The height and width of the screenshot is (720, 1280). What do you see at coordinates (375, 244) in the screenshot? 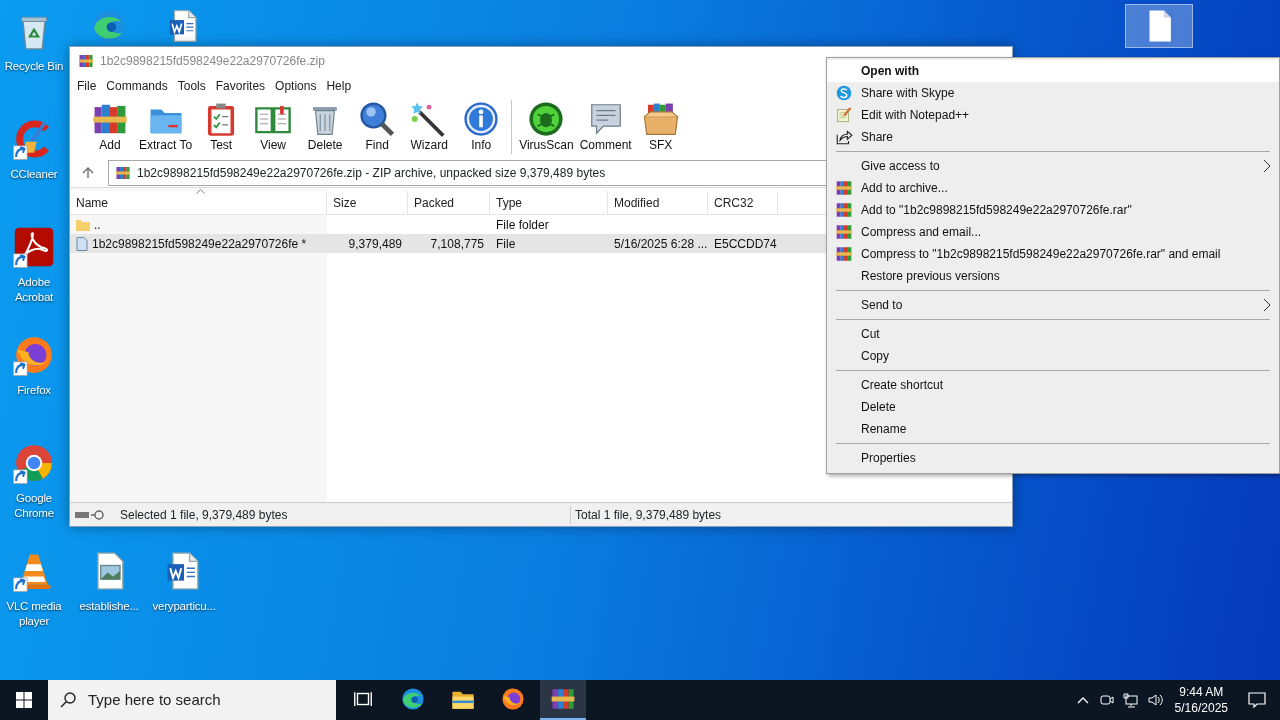
I see `table-cell-text: 9,379,489` at bounding box center [375, 244].